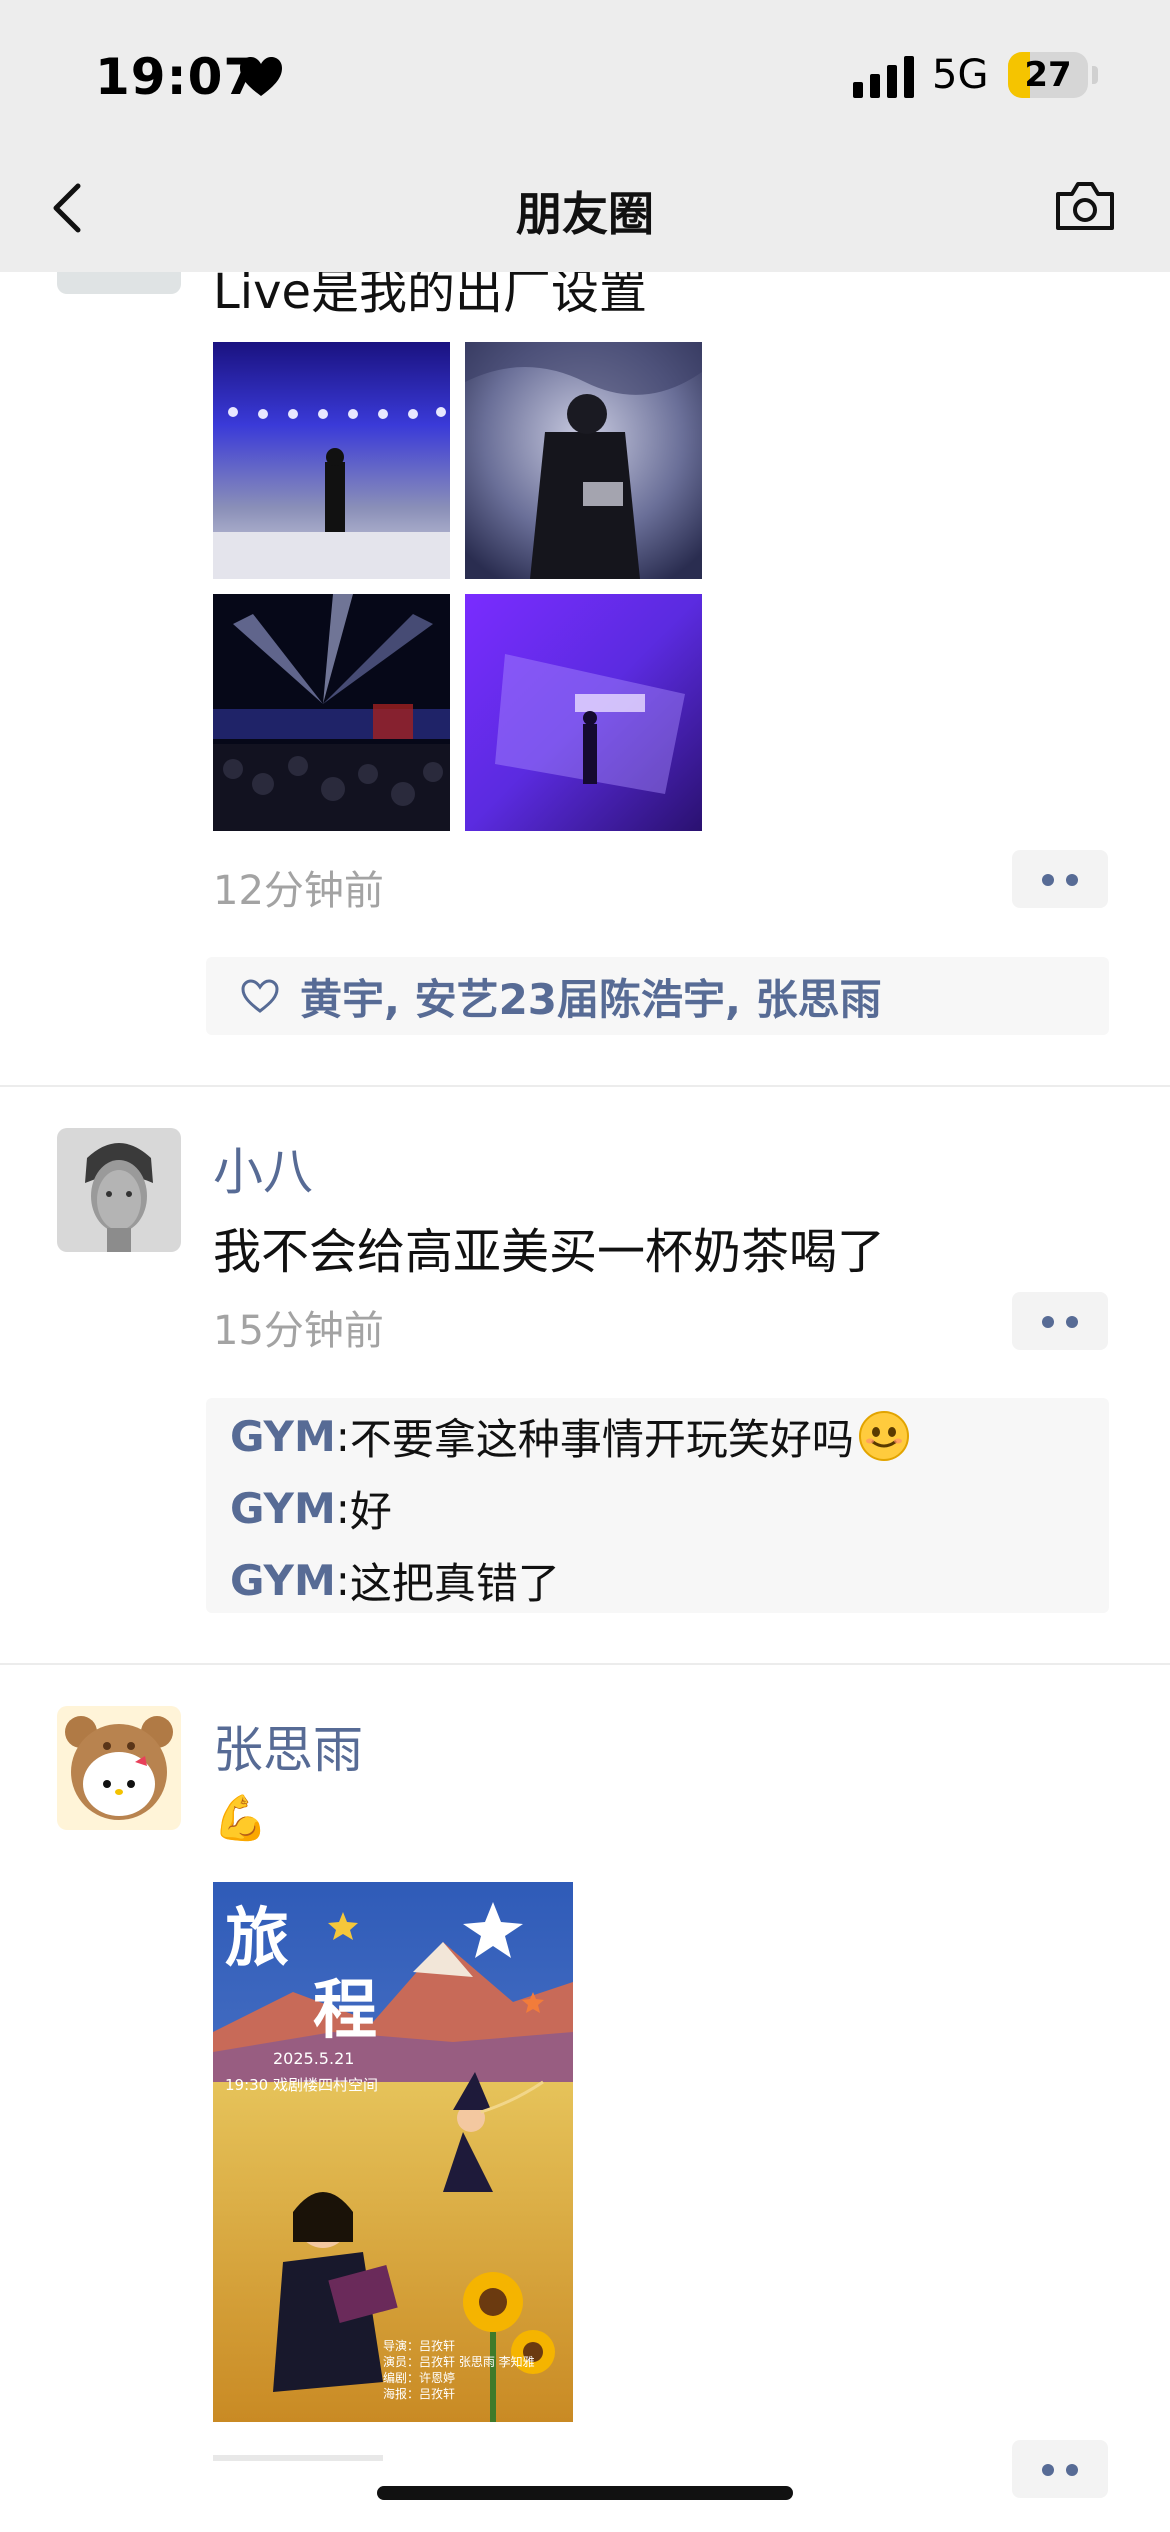  I want to click on post3-avatar, so click(119, 1768).